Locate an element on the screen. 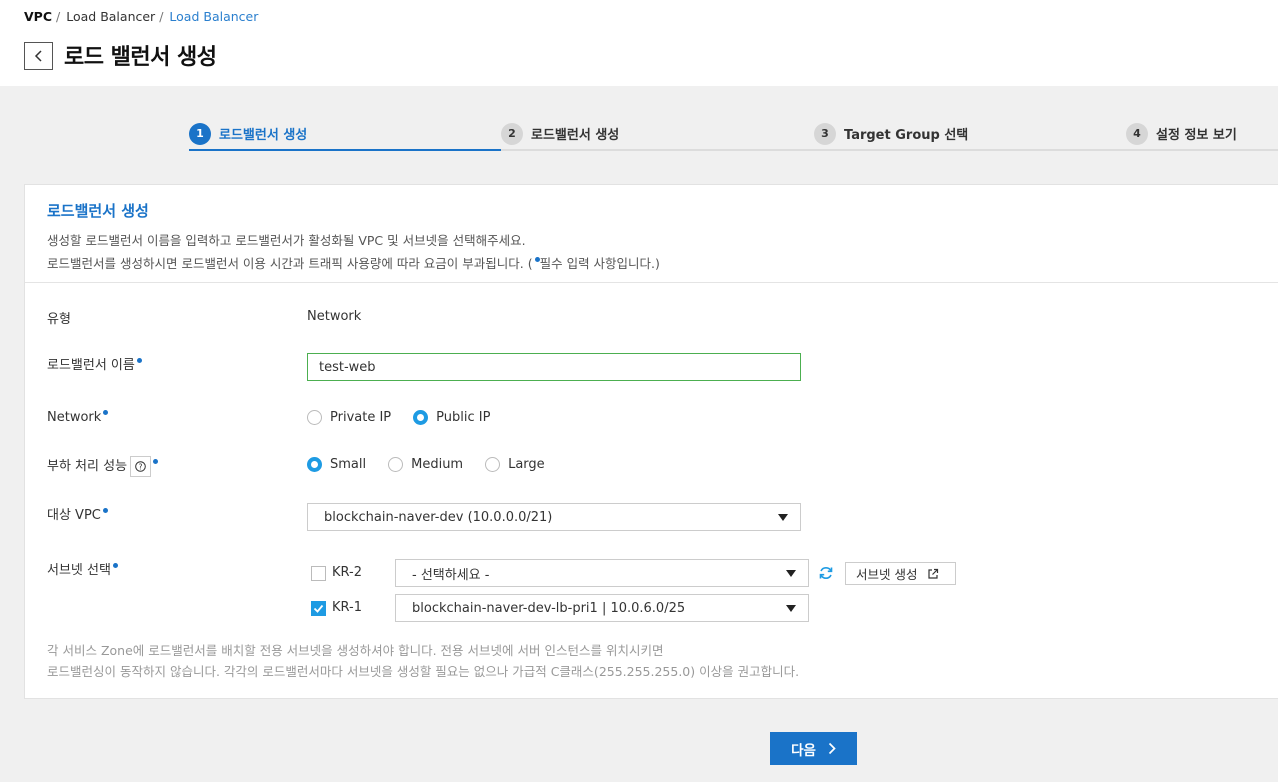 The width and height of the screenshot is (1278, 782). create-subnet-button: 서브넷 생성 is located at coordinates (900, 573).